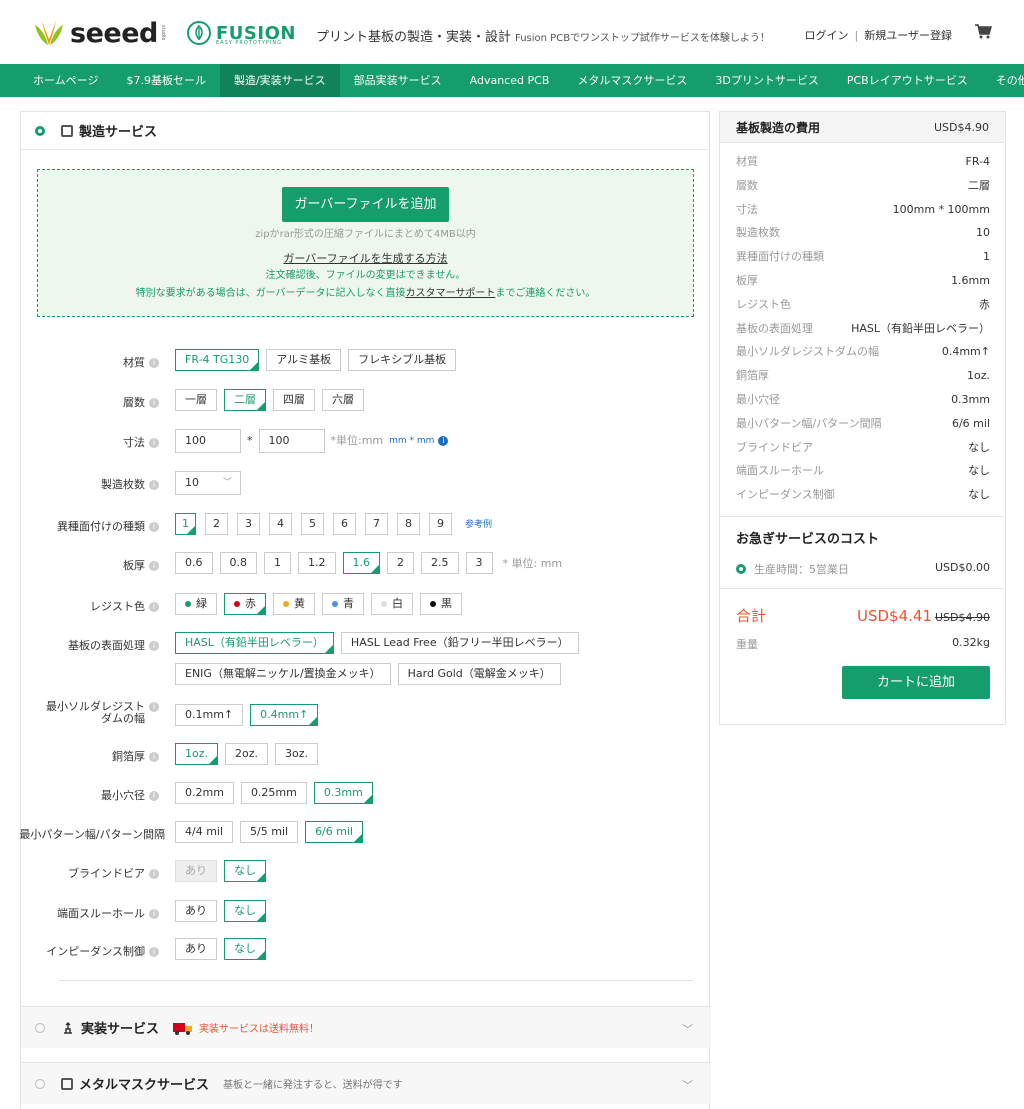 The image size is (1024, 1109). What do you see at coordinates (245, 604) in the screenshot?
I see `color-red: 赤` at bounding box center [245, 604].